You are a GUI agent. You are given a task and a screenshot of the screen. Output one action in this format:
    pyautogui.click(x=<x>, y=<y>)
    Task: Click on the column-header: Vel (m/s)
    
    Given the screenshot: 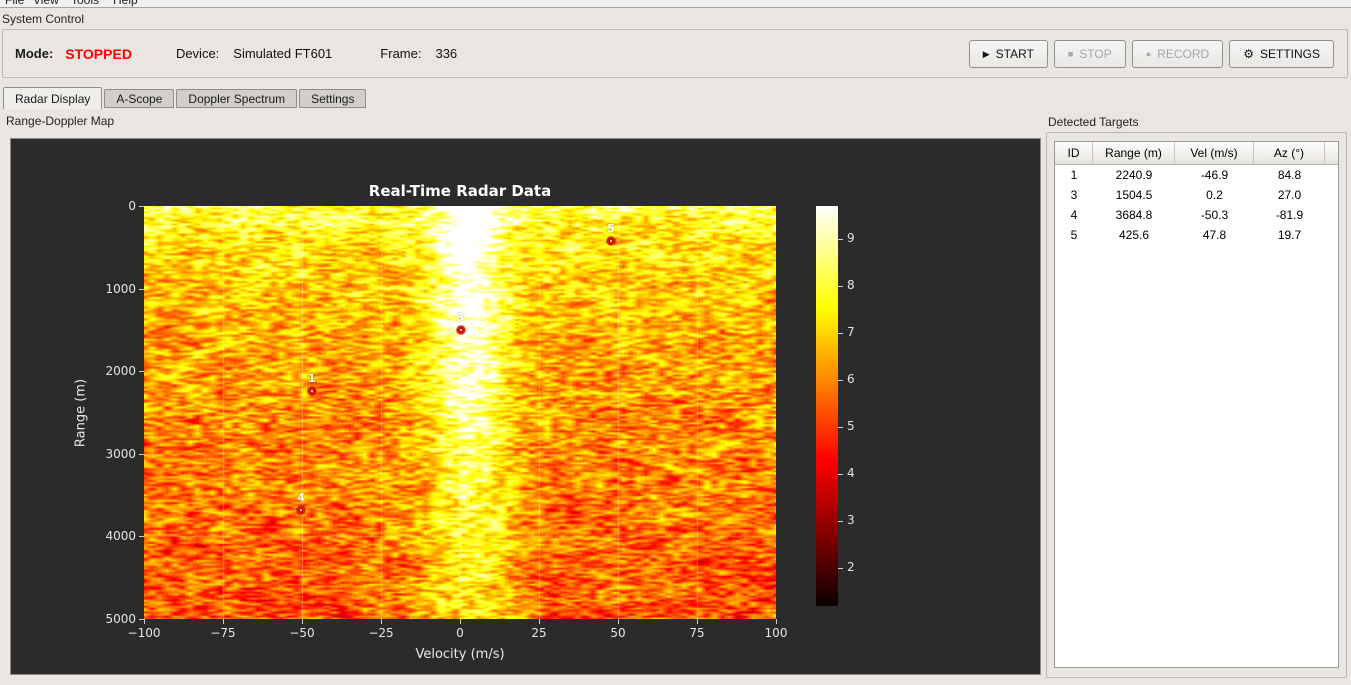 What is the action you would take?
    pyautogui.click(x=1214, y=153)
    